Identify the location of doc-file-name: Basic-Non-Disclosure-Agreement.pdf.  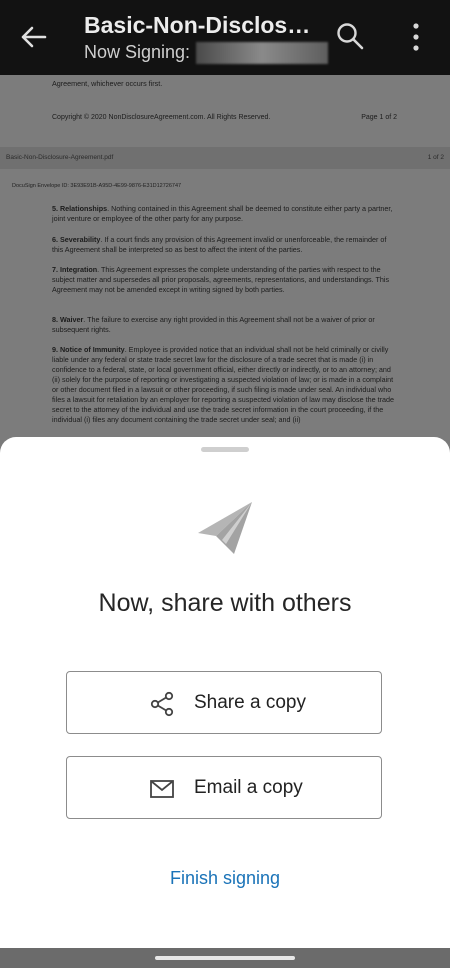
(60, 157).